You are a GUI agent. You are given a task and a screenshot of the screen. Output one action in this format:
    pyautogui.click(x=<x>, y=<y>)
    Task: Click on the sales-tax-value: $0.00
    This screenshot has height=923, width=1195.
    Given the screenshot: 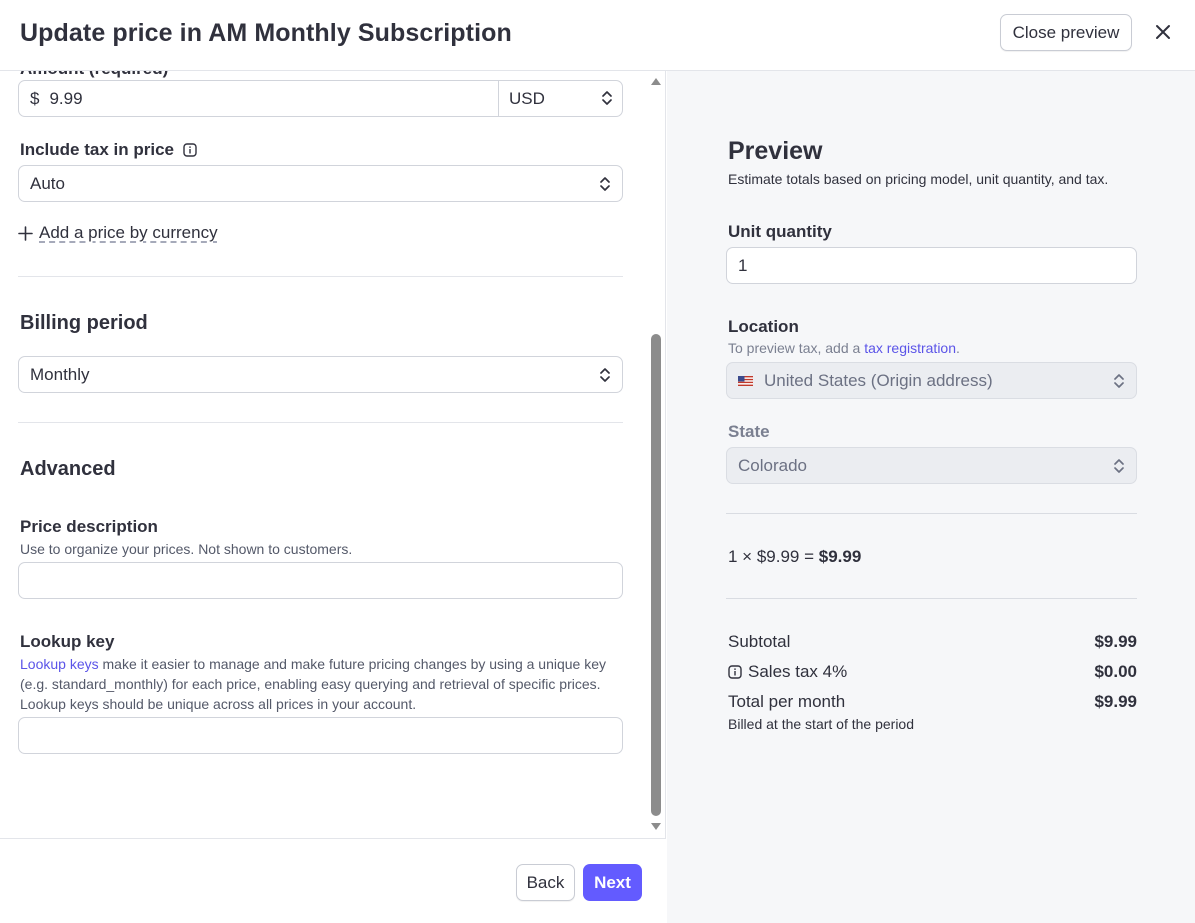 What is the action you would take?
    pyautogui.click(x=1115, y=671)
    